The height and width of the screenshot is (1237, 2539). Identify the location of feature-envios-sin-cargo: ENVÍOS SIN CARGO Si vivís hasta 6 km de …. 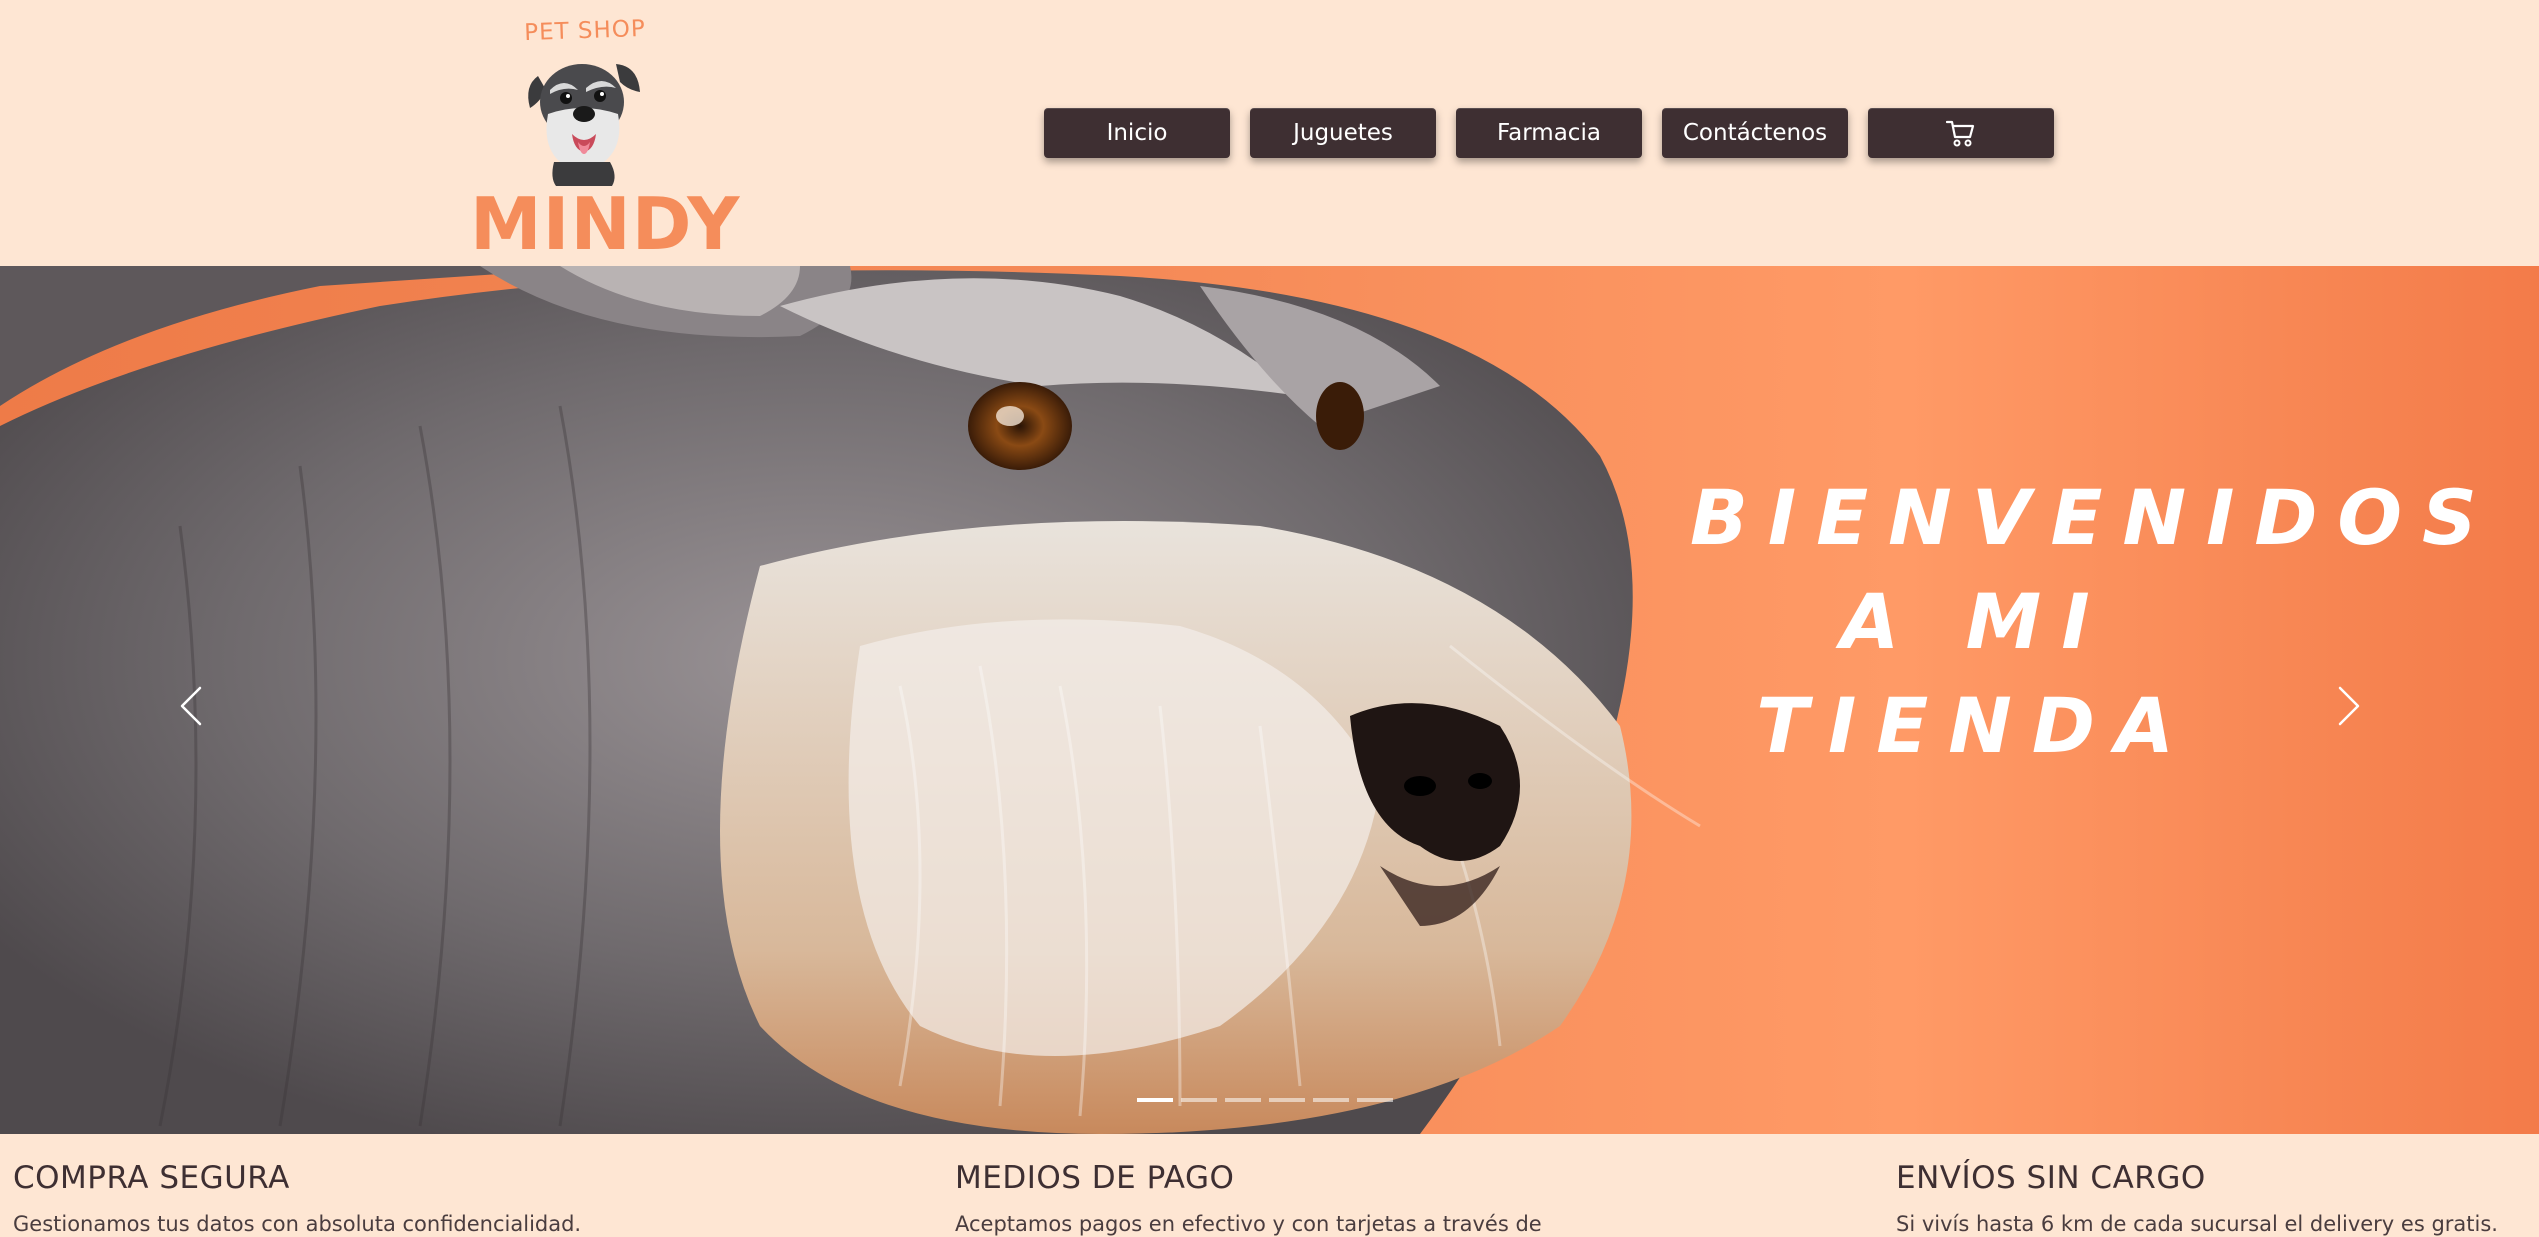
(2206, 1198).